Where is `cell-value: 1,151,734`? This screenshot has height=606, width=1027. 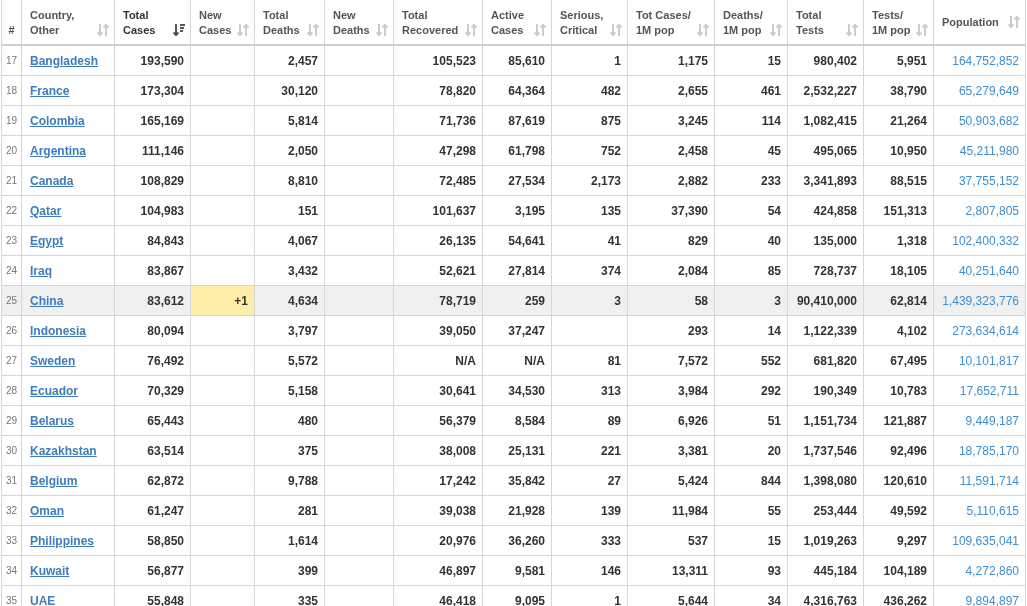 cell-value: 1,151,734 is located at coordinates (830, 420).